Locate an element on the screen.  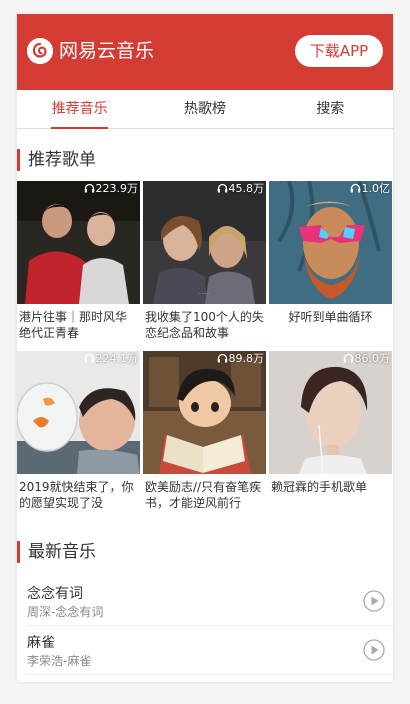
playlist-name: 我收集了100个人的失恋纪念品和故事 is located at coordinates (204, 325).